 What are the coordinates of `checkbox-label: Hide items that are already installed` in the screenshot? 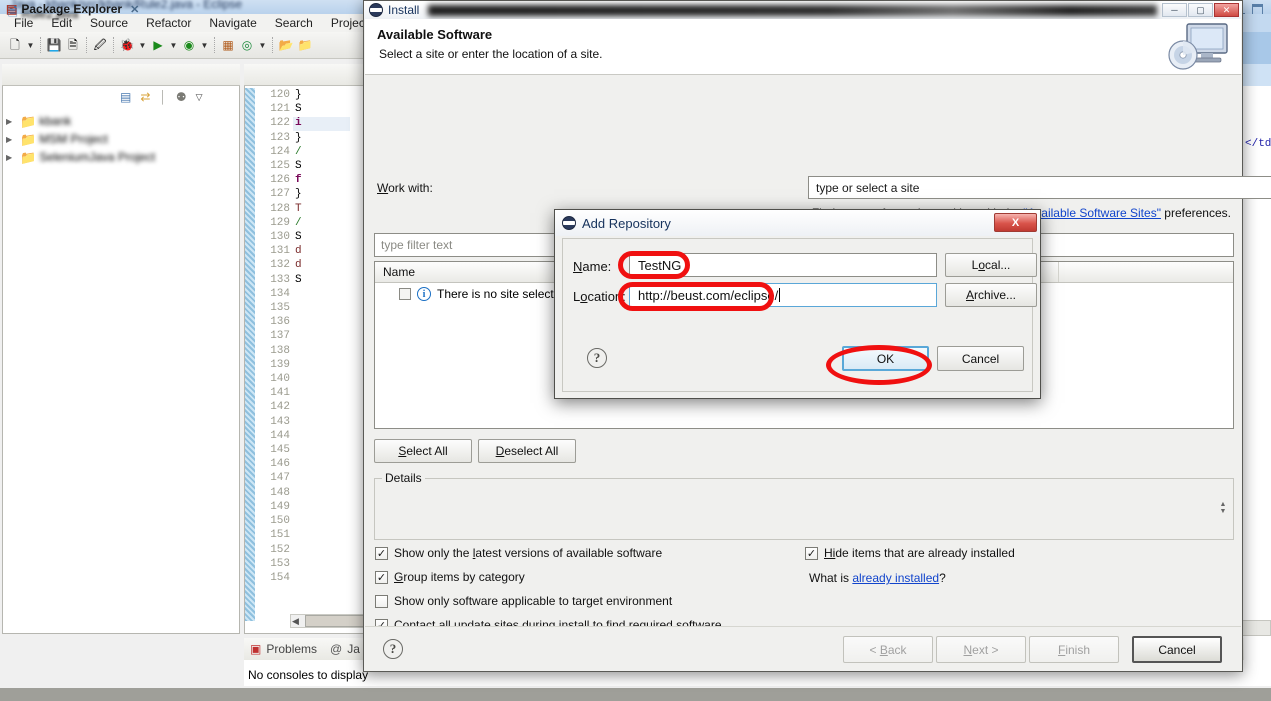 It's located at (919, 553).